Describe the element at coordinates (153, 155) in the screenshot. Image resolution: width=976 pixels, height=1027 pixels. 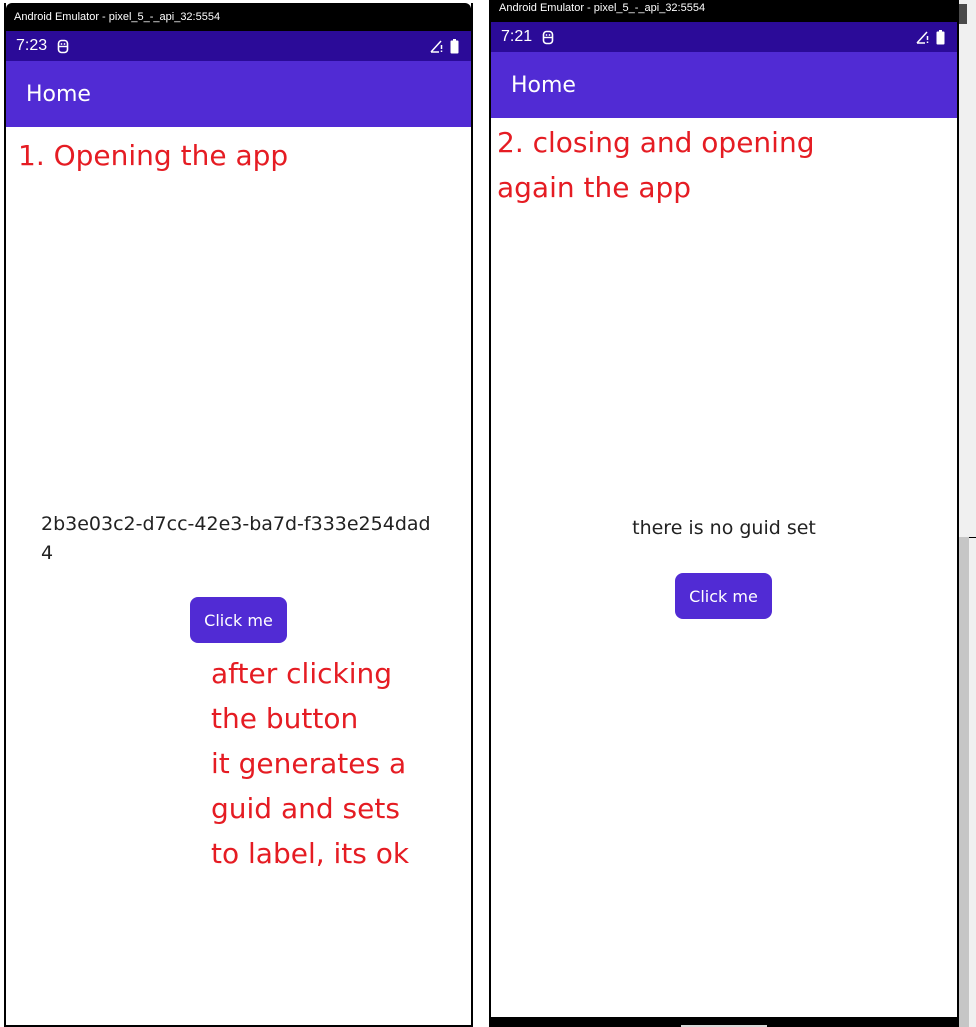
I see `annotation-title: 1. Opening the app` at that location.